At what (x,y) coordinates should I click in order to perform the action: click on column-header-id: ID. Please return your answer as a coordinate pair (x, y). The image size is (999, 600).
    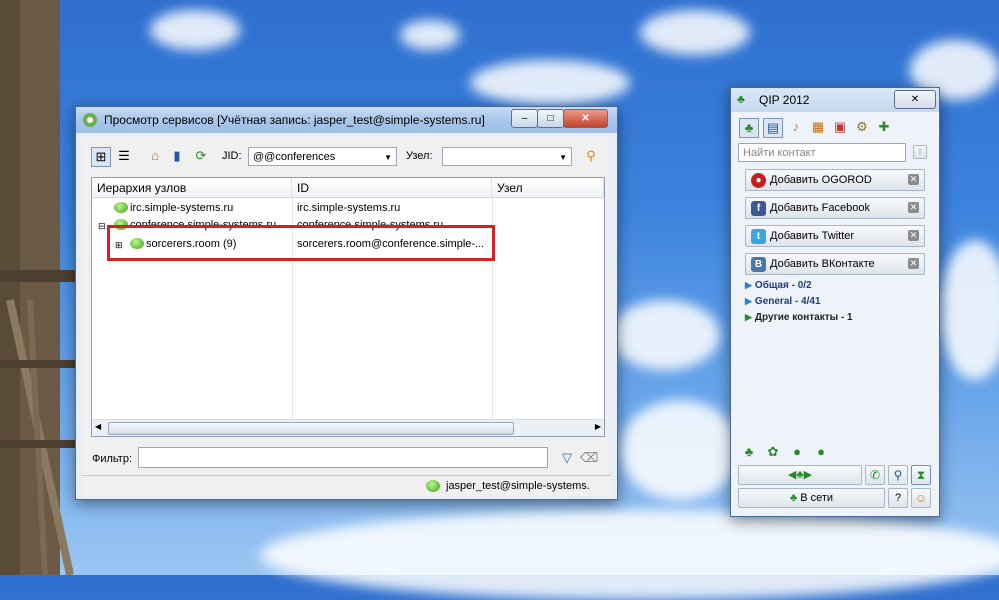
    Looking at the image, I should click on (392, 188).